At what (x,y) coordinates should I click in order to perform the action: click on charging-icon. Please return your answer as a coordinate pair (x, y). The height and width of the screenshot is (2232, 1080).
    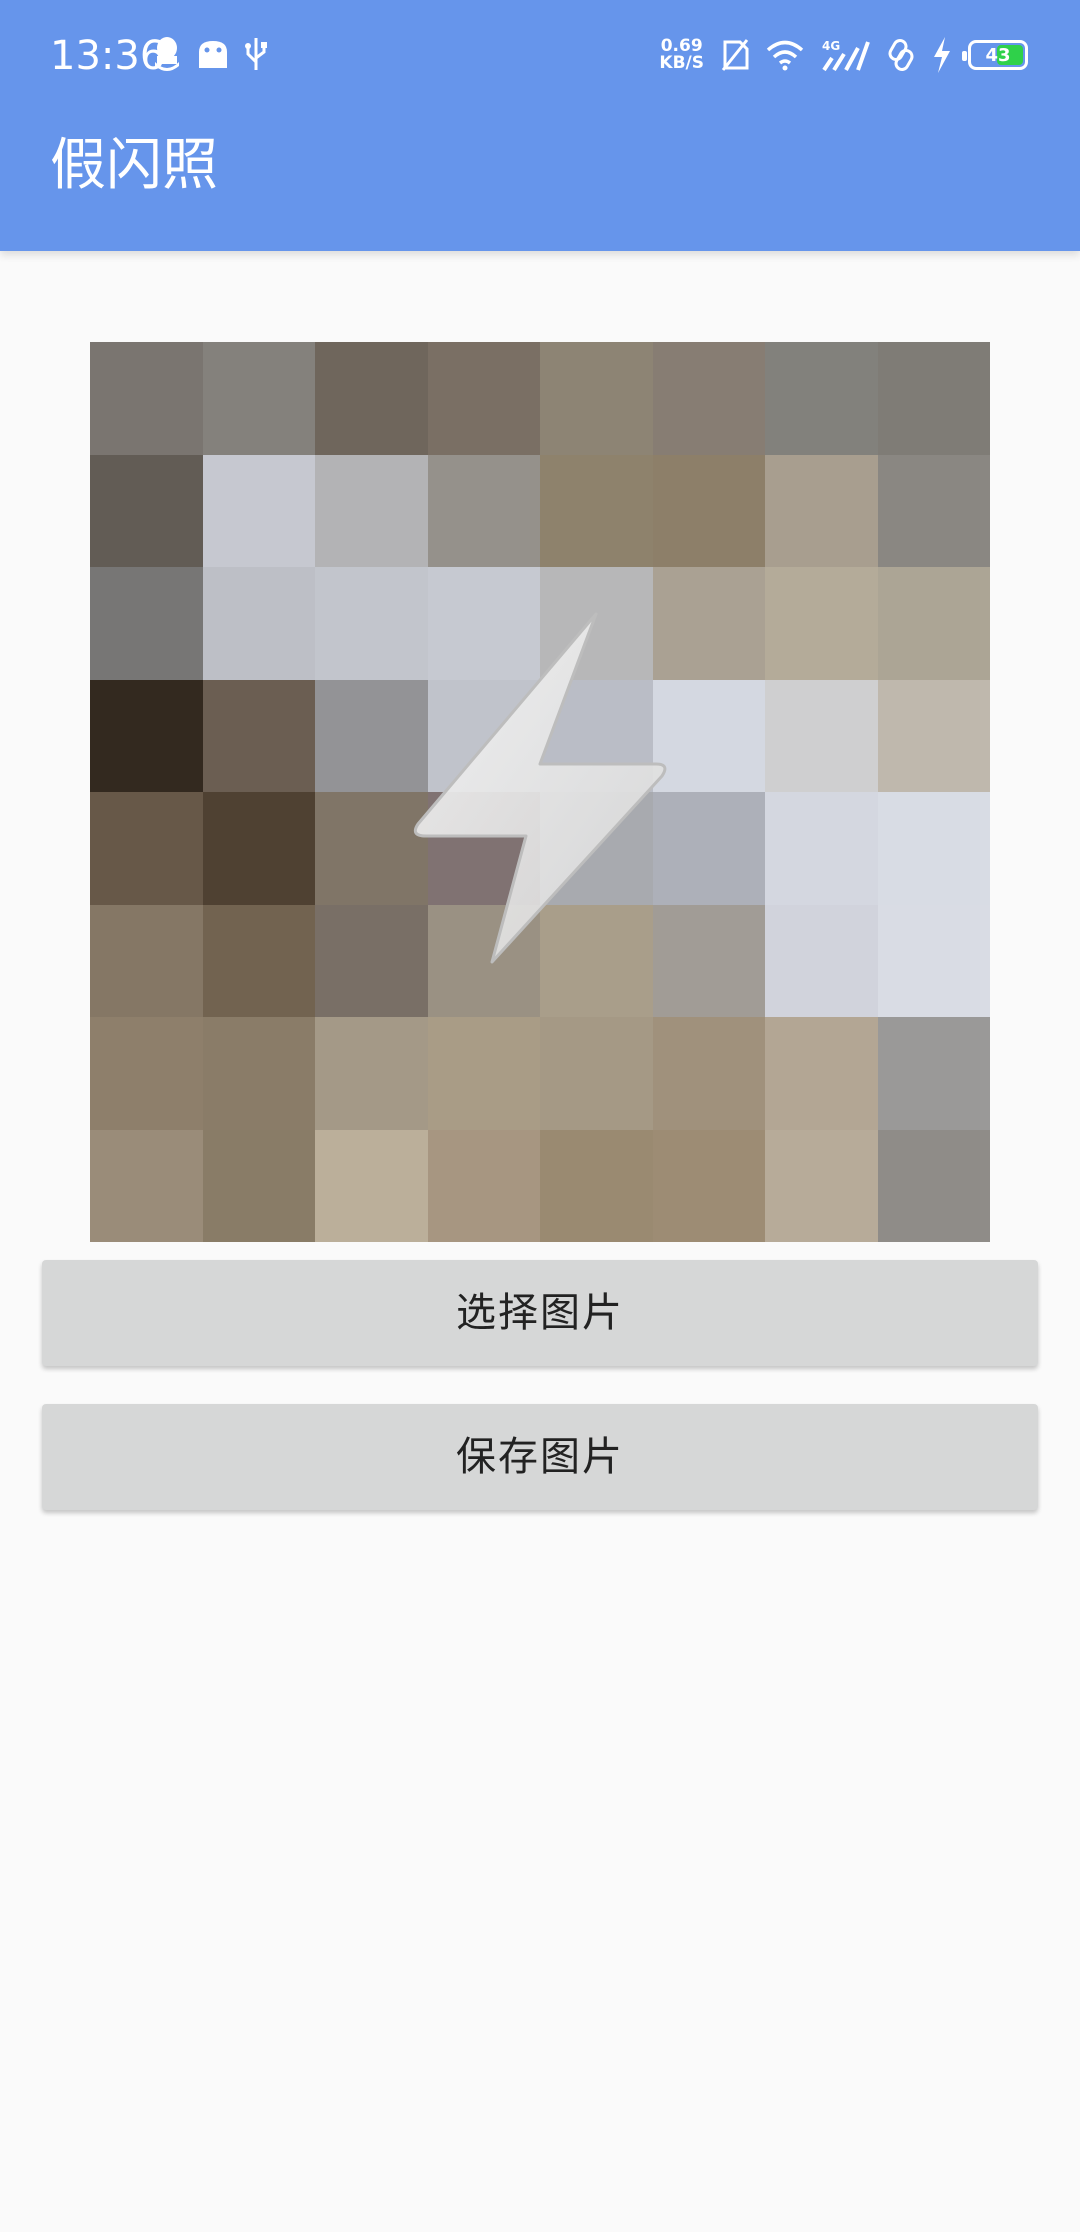
    Looking at the image, I should click on (942, 55).